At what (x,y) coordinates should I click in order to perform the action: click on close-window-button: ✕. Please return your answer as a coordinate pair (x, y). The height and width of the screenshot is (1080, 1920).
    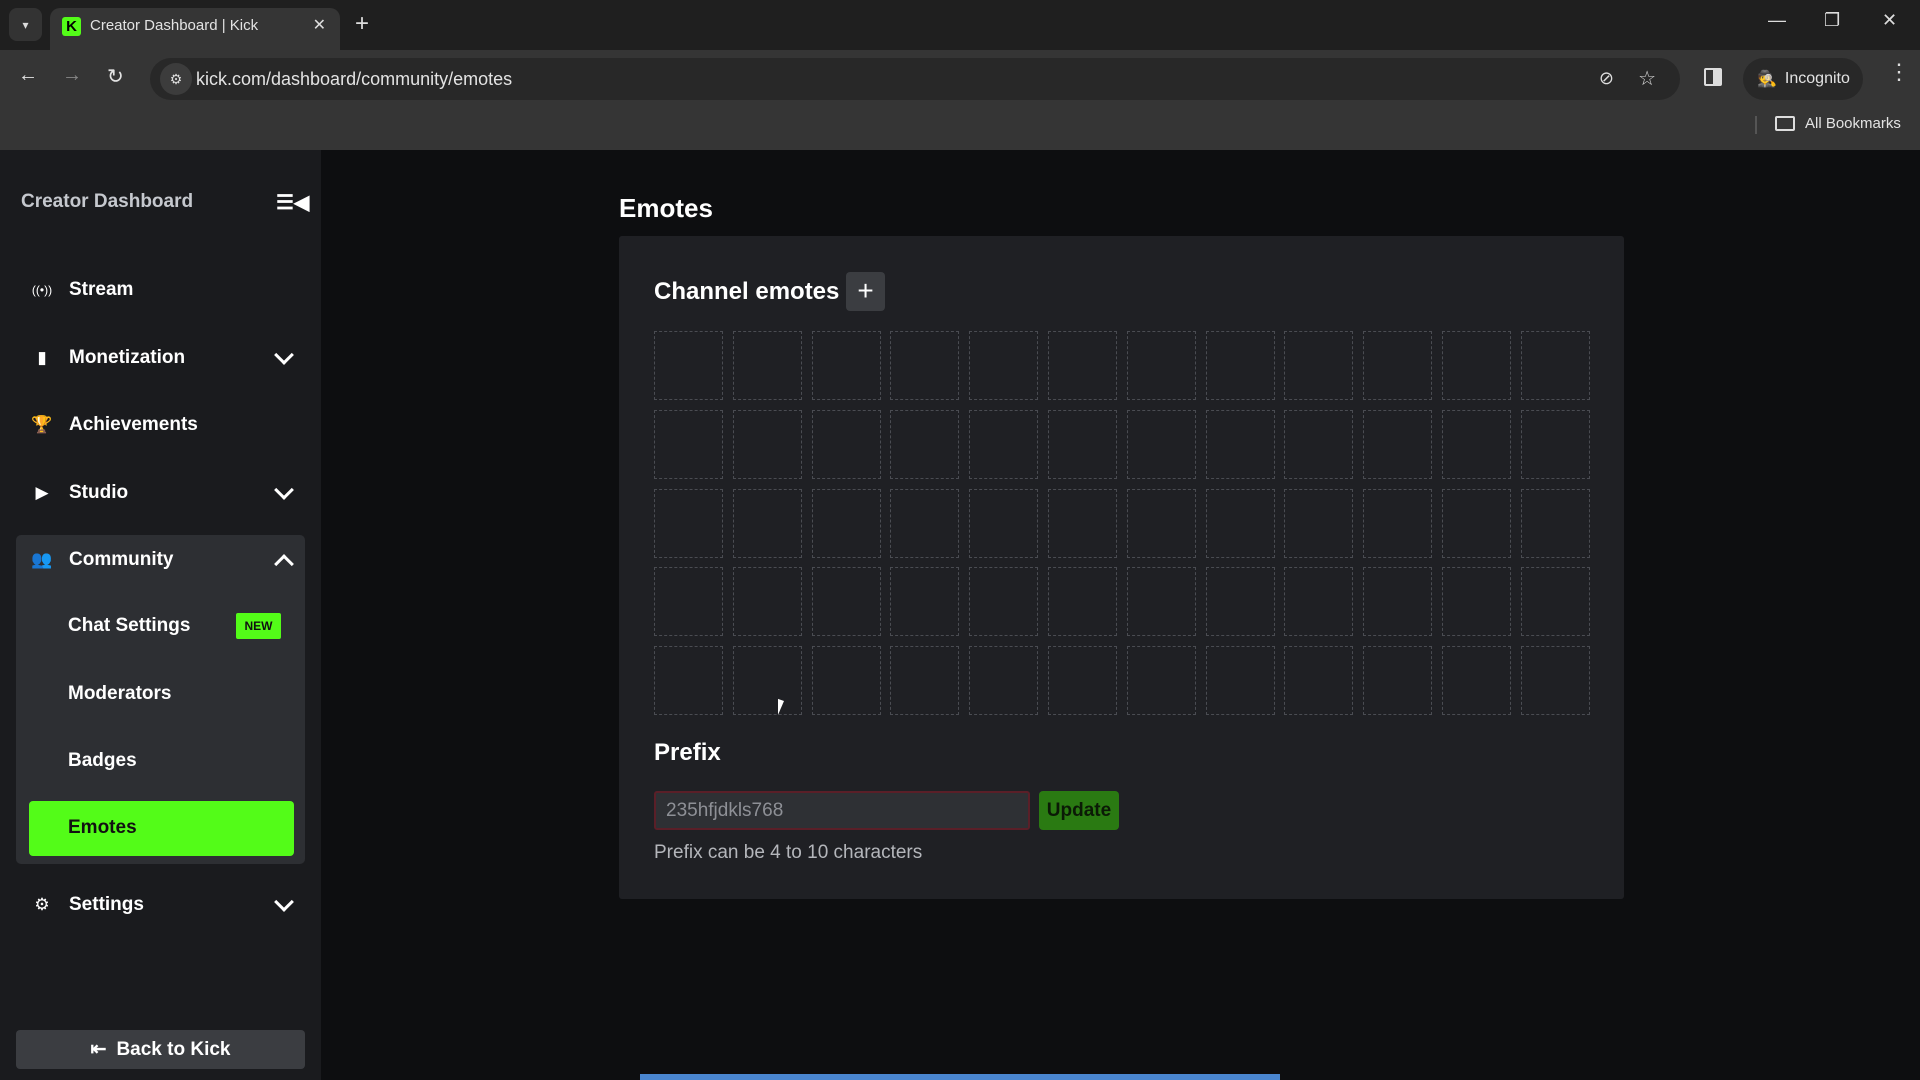
    Looking at the image, I should click on (1889, 20).